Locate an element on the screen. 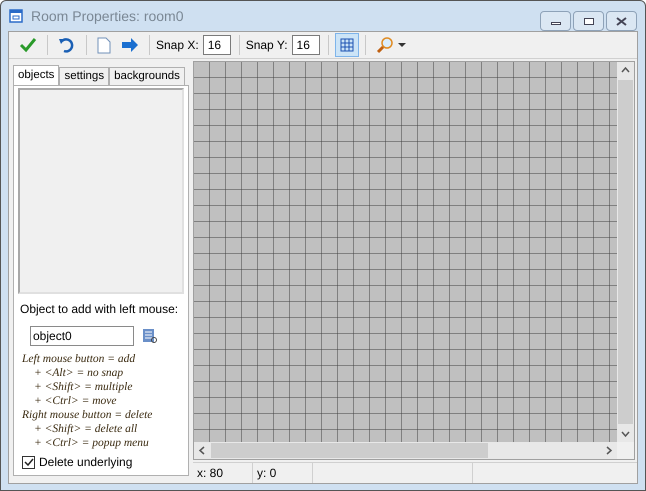 The width and height of the screenshot is (646, 491). help-line: + <Alt> = no snap is located at coordinates (79, 373).